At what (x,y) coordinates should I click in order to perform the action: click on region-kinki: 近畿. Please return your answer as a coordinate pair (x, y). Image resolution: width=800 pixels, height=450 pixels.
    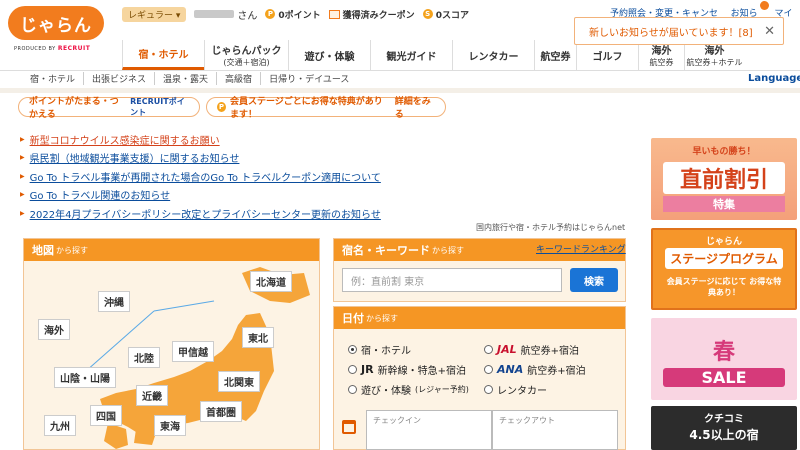
    Looking at the image, I should click on (152, 395).